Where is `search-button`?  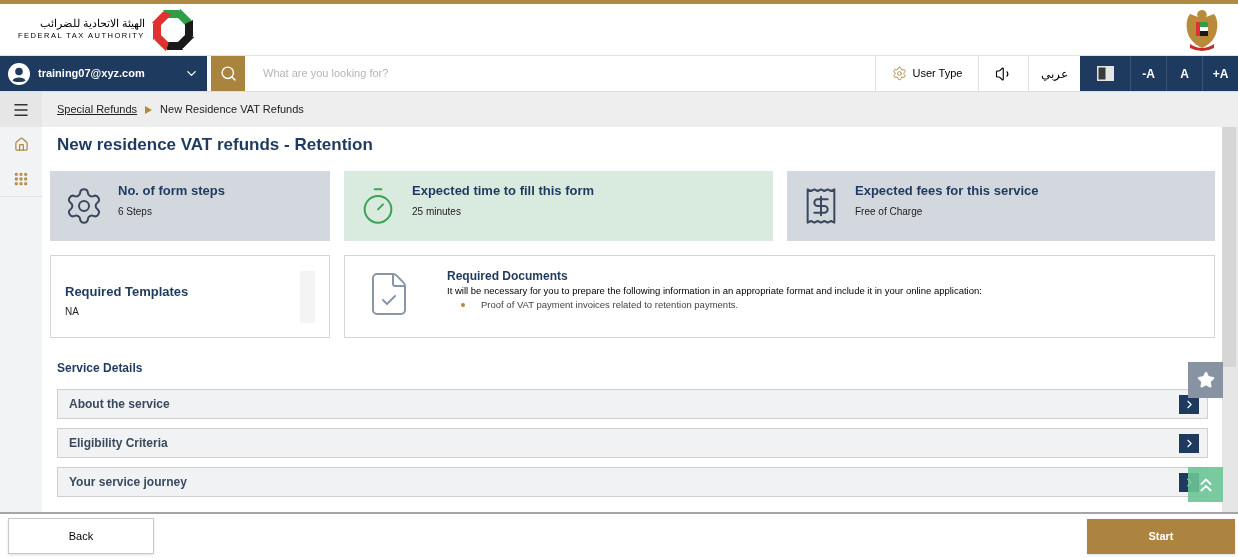
search-button is located at coordinates (228, 73).